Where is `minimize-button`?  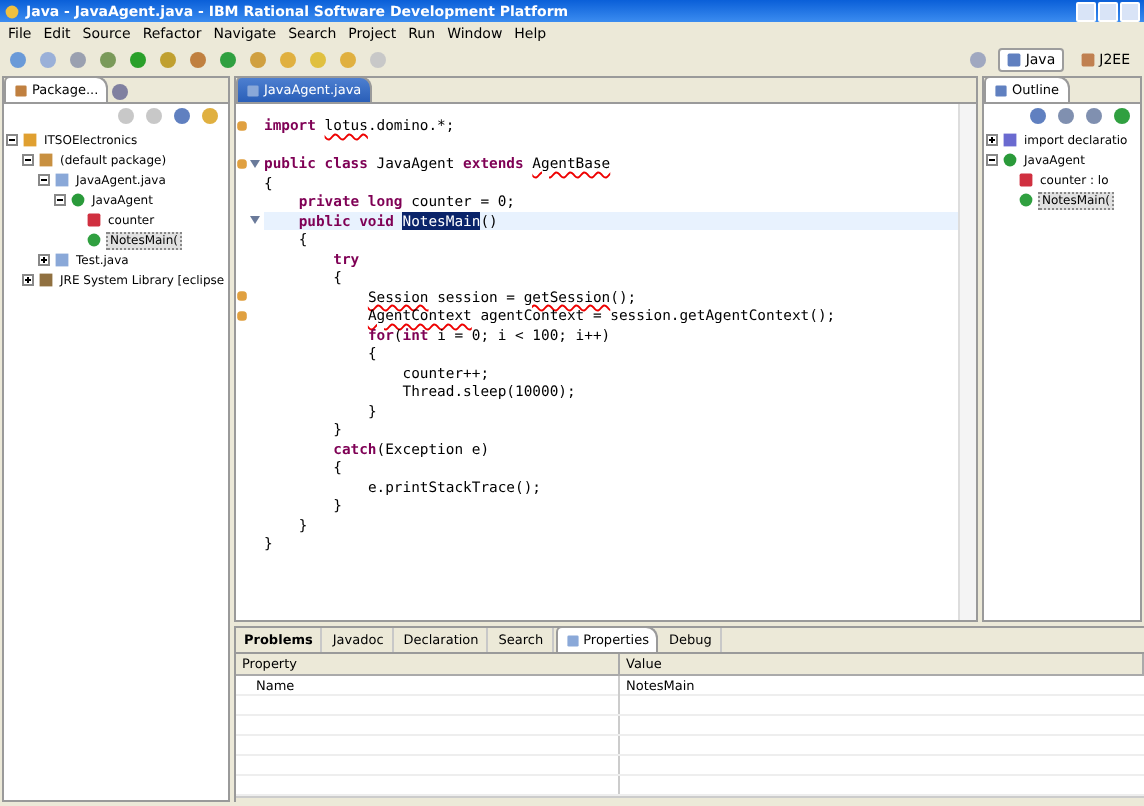
minimize-button is located at coordinates (1086, 11).